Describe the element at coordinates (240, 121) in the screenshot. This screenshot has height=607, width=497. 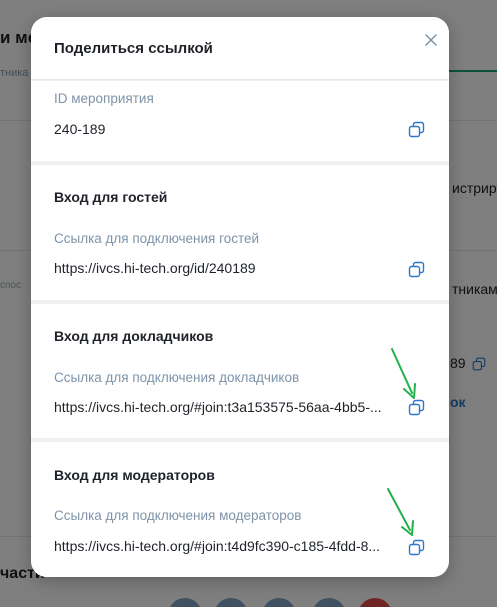
I see `event-id-section: ID мероприятия 240-189` at that location.